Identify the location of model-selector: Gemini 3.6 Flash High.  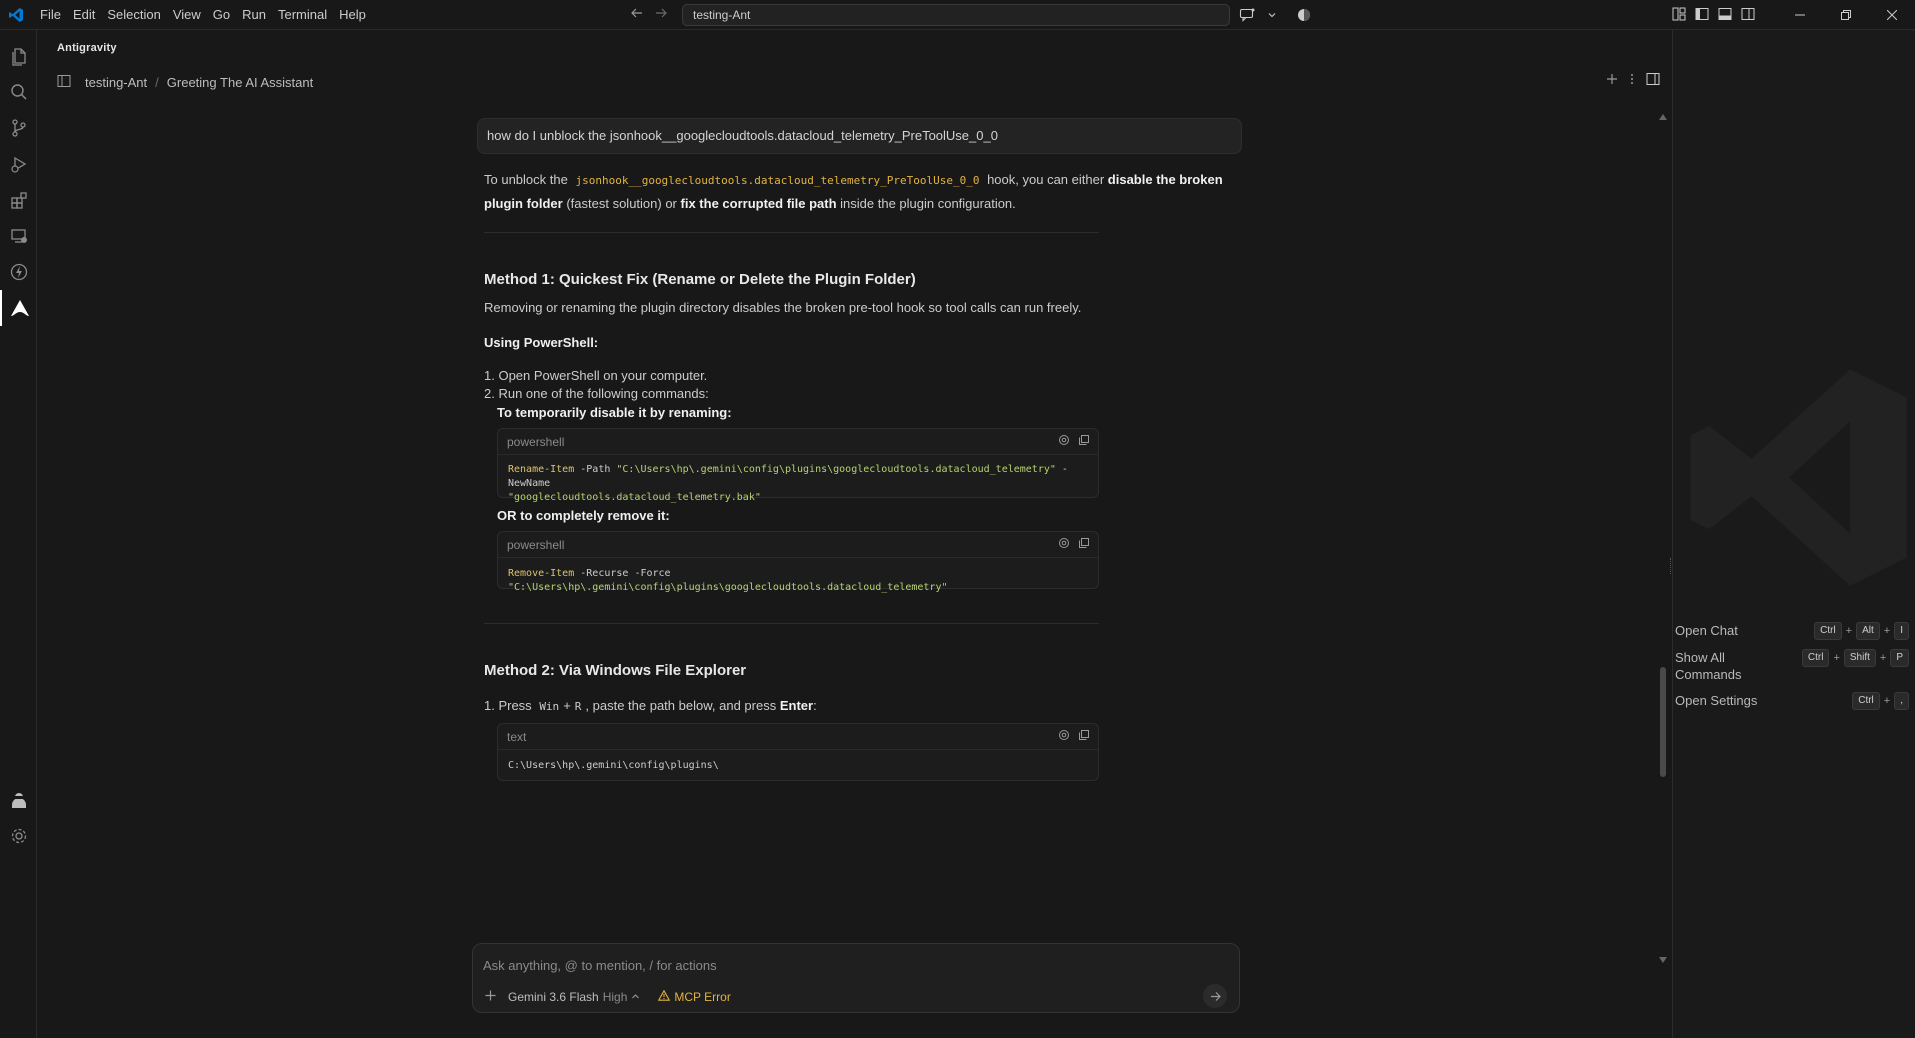
(574, 997).